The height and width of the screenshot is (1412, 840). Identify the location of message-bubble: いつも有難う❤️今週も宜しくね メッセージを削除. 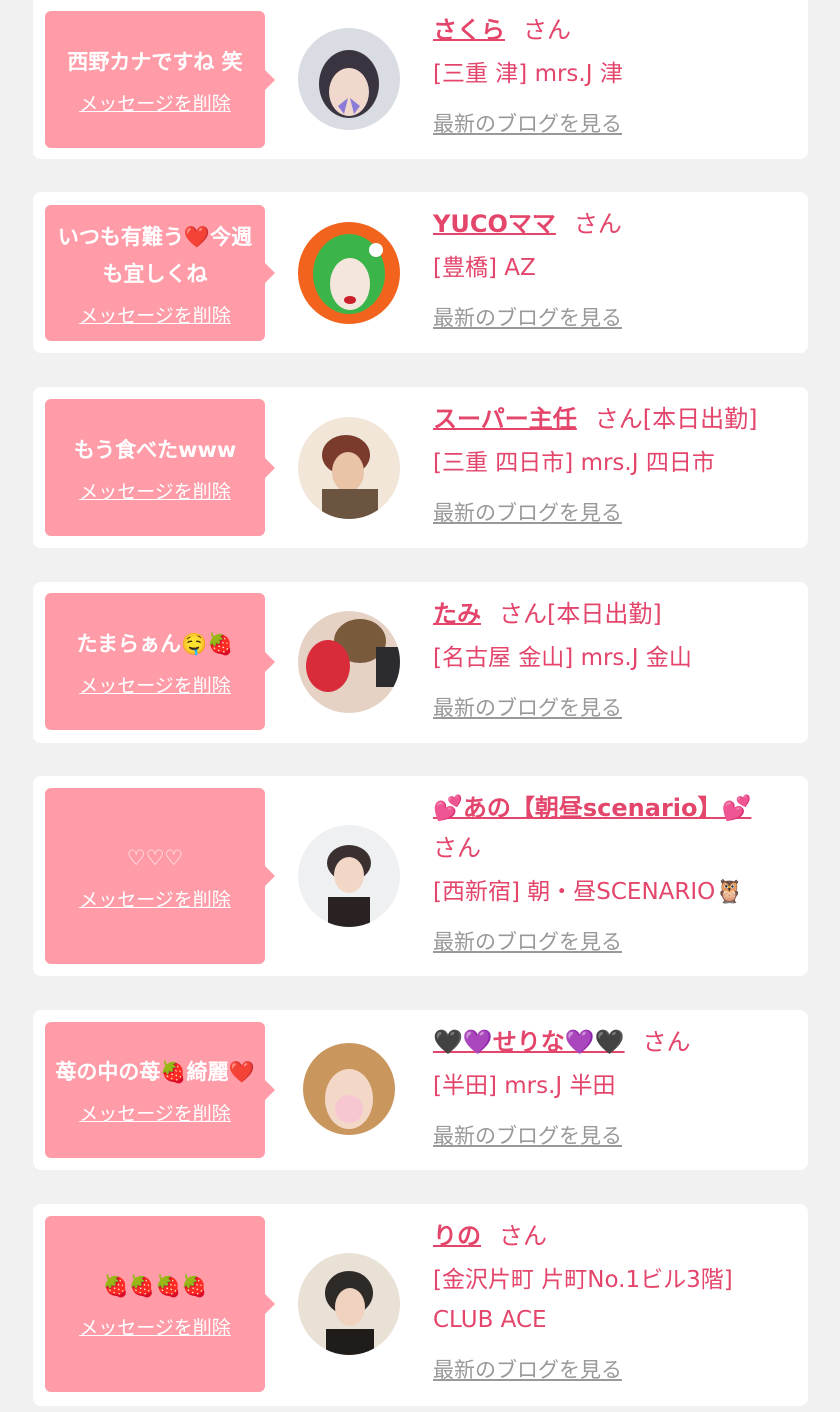
(160, 273).